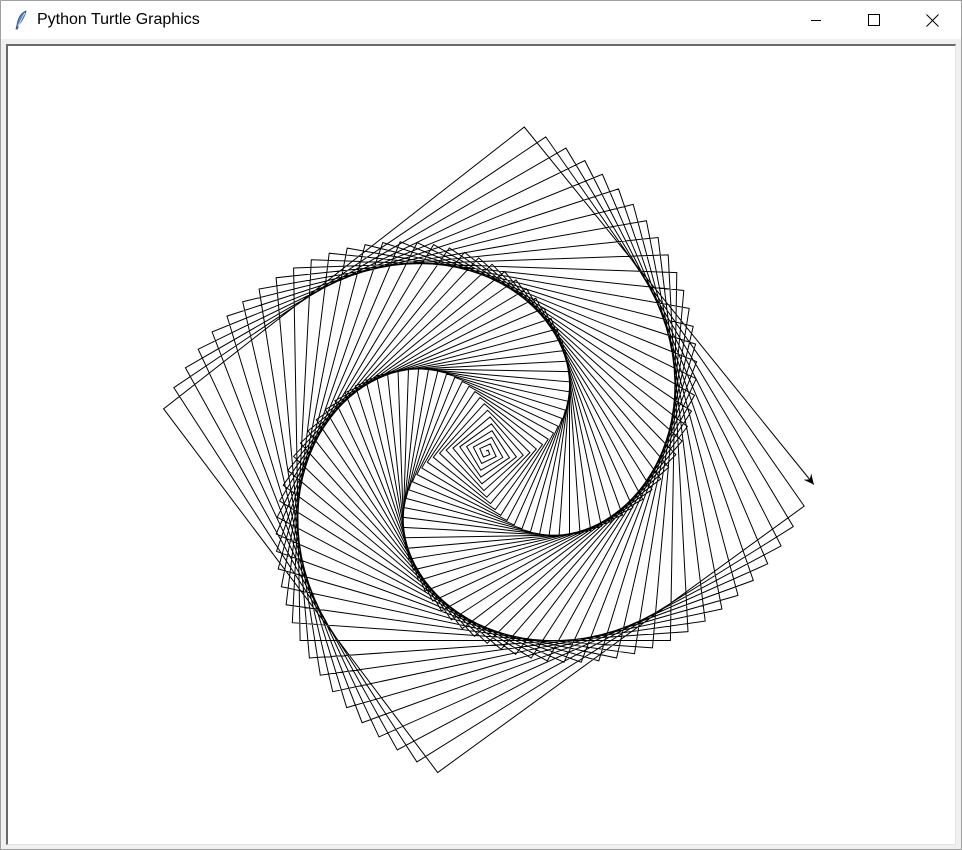 This screenshot has width=962, height=850. What do you see at coordinates (808, 479) in the screenshot?
I see `turtle-cursor-icon` at bounding box center [808, 479].